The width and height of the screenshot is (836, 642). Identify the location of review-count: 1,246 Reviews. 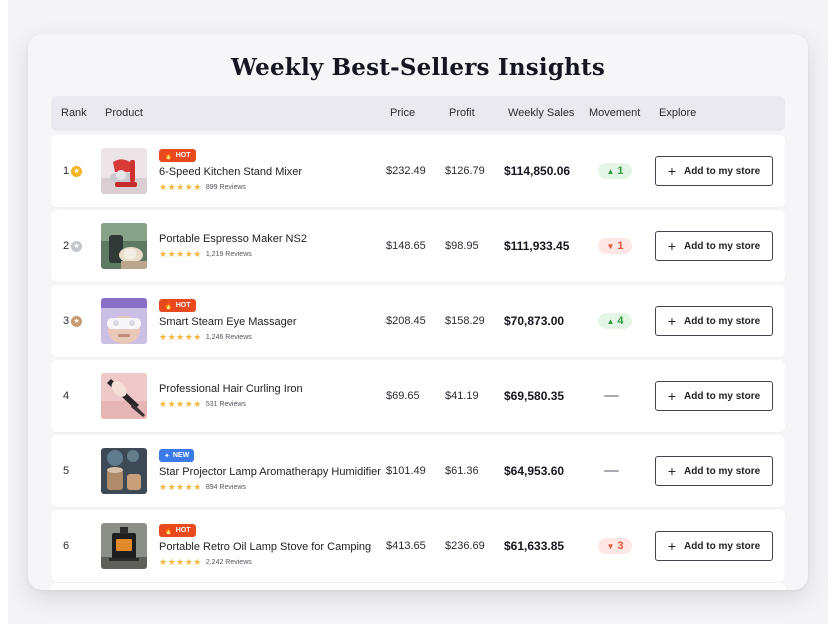
(228, 337).